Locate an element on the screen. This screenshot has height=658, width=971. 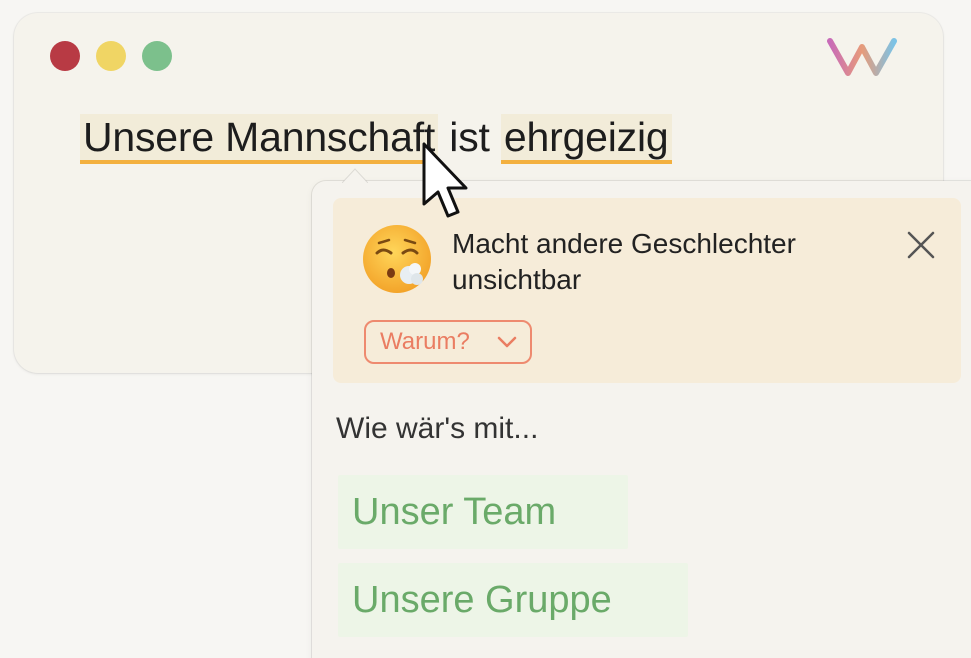
exhaling-face-emoji-icon is located at coordinates (397, 259).